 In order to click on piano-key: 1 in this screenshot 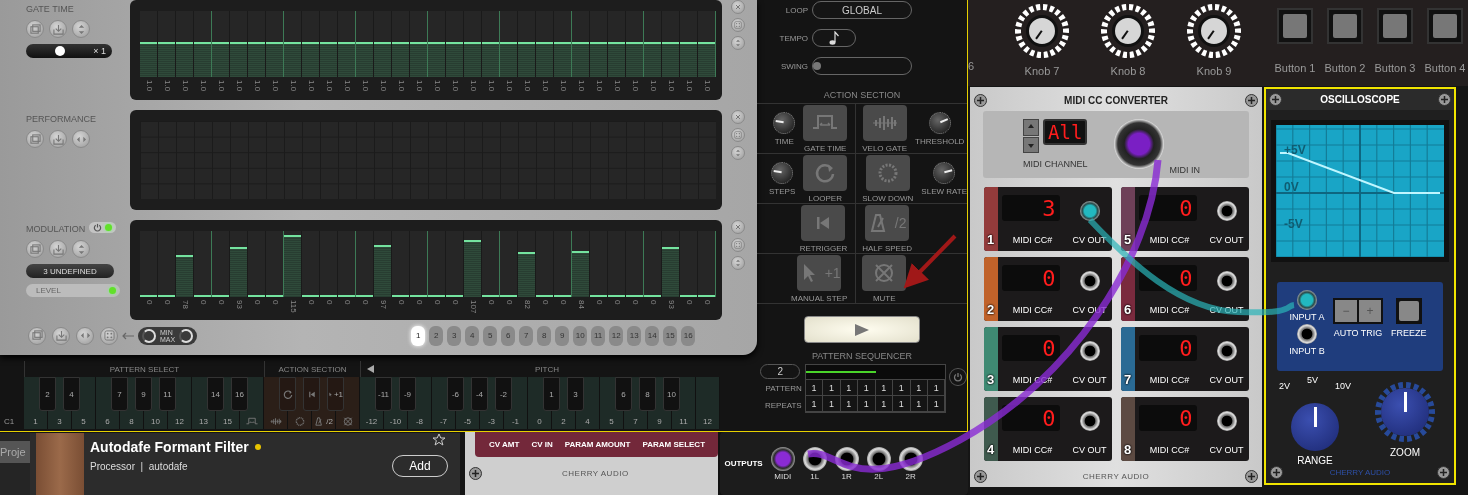, I will do `click(551, 394)`.